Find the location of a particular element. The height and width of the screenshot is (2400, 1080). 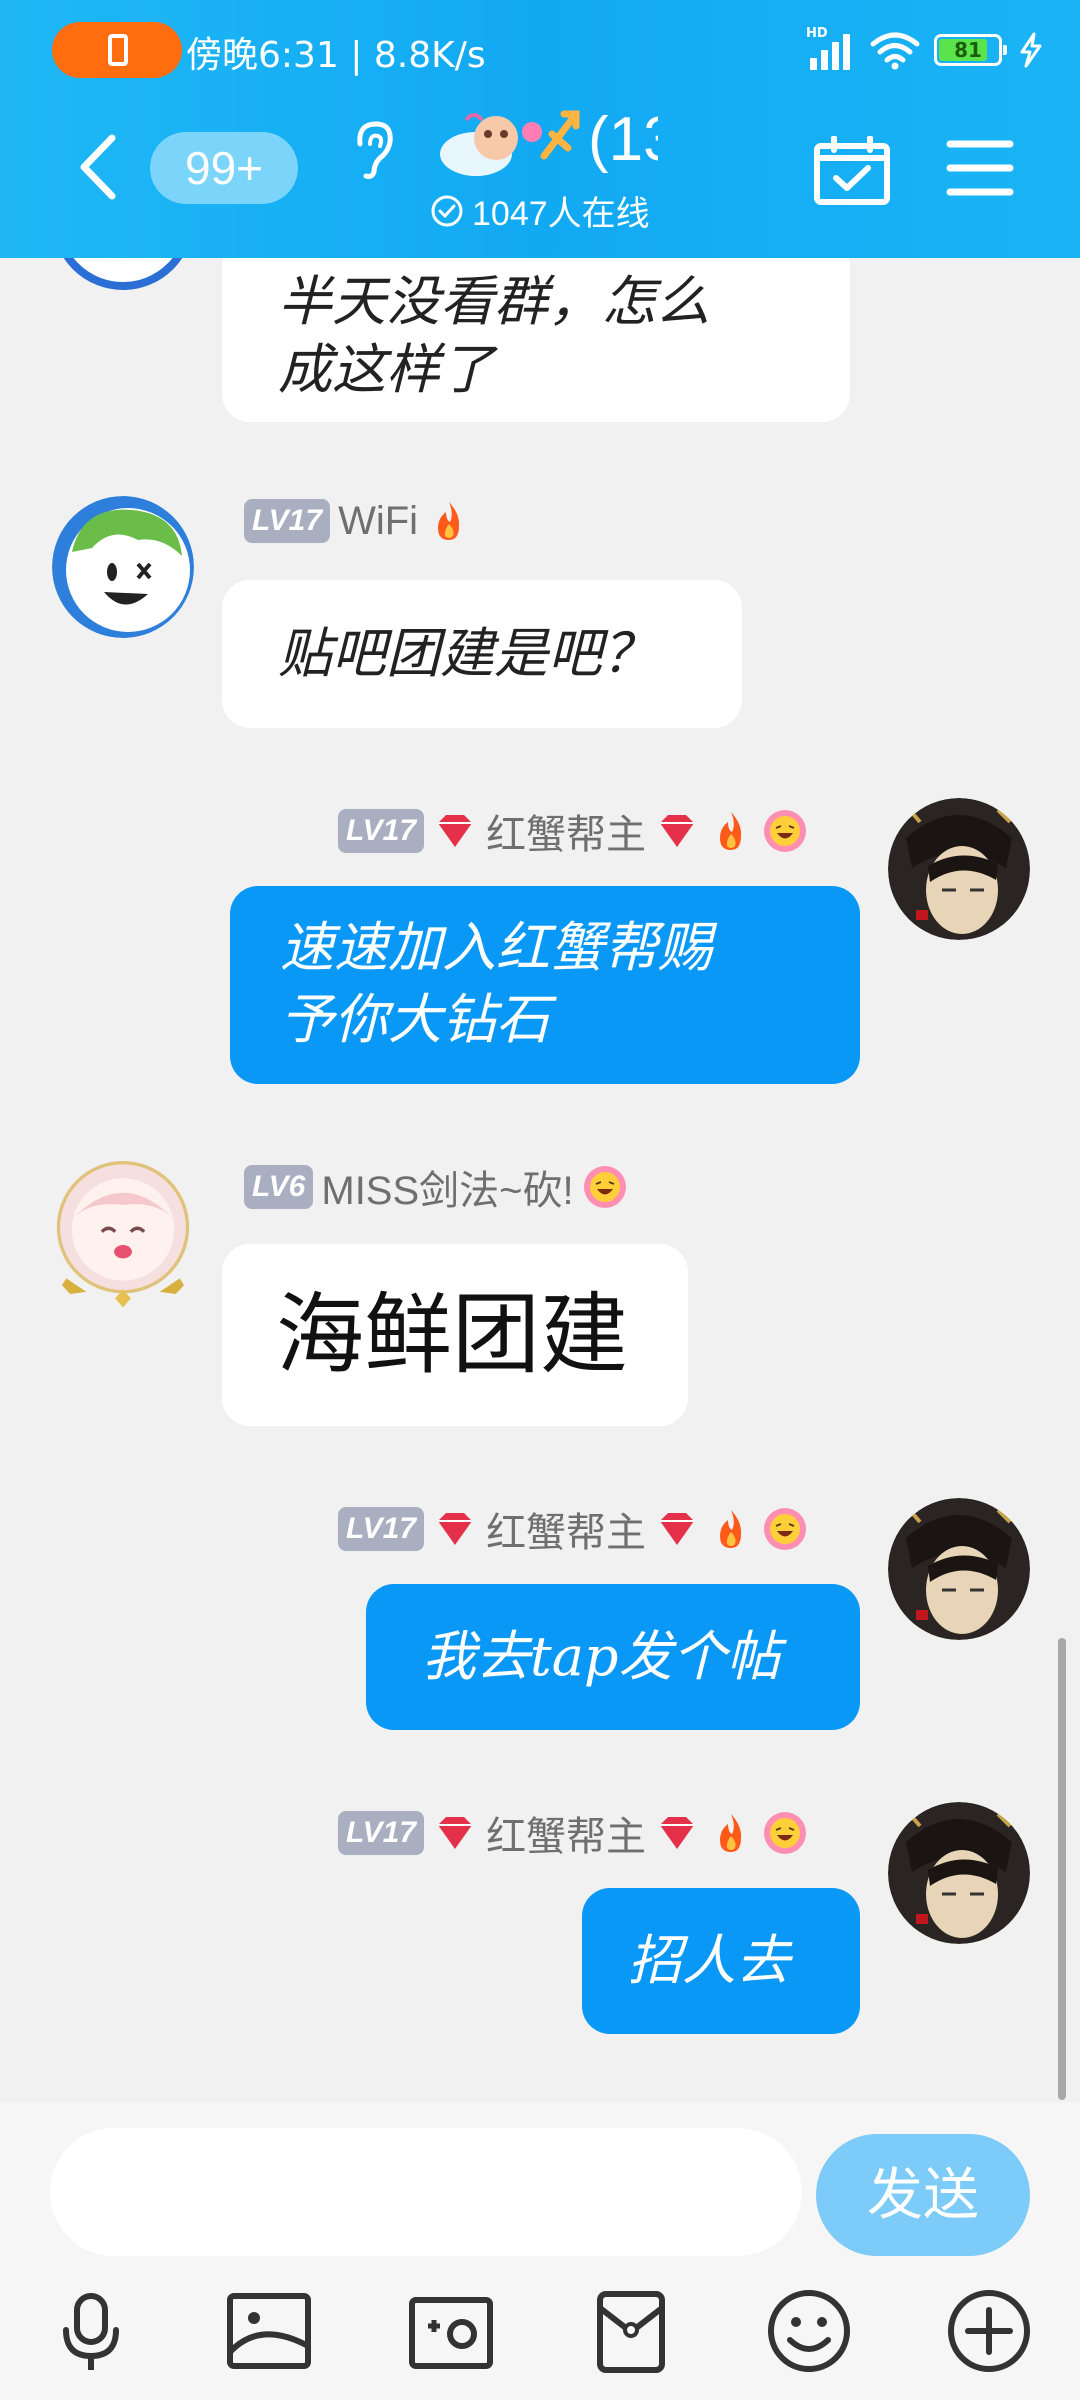

status-icons: HD 81 is located at coordinates (925, 49).